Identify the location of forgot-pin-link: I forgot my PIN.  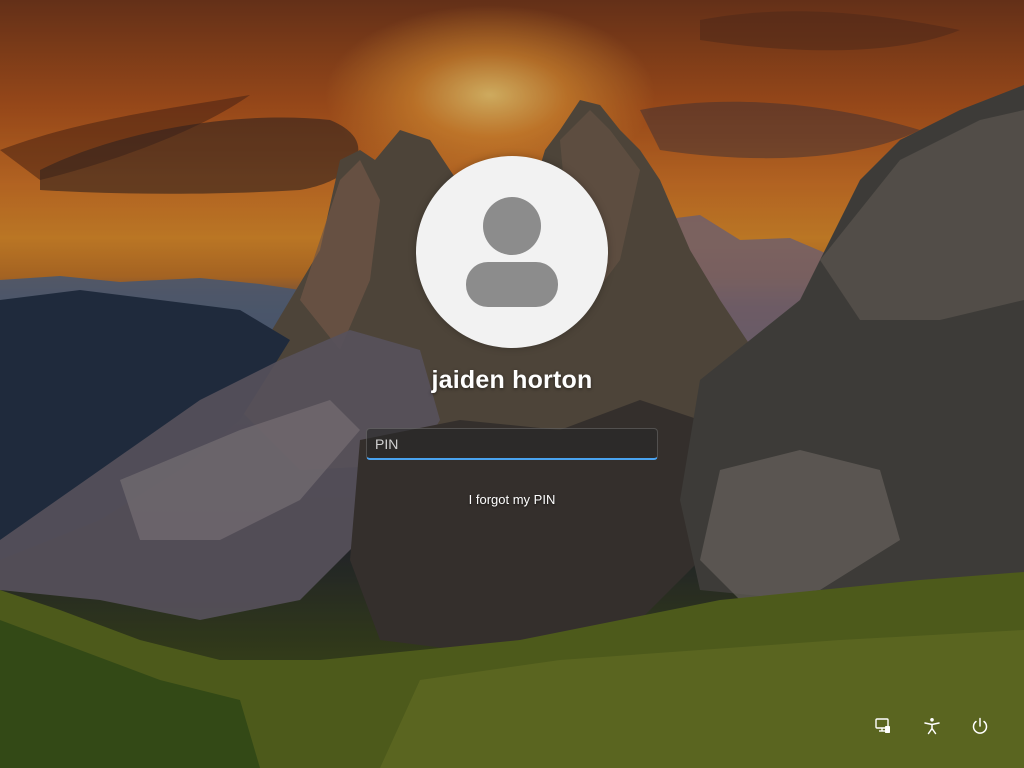
(512, 499).